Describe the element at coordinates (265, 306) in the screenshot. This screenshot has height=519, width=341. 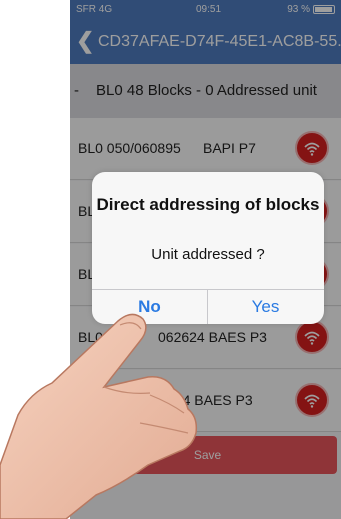
I see `yes-button: Yes` at that location.